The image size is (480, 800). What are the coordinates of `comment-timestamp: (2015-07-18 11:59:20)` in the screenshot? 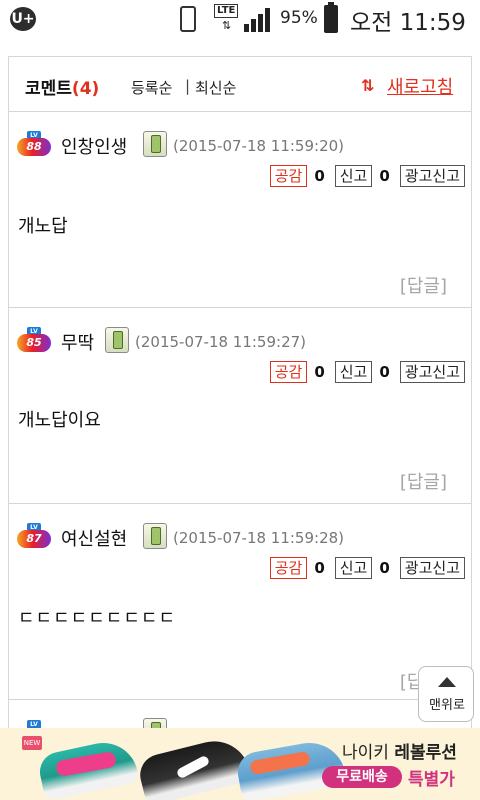 It's located at (259, 146).